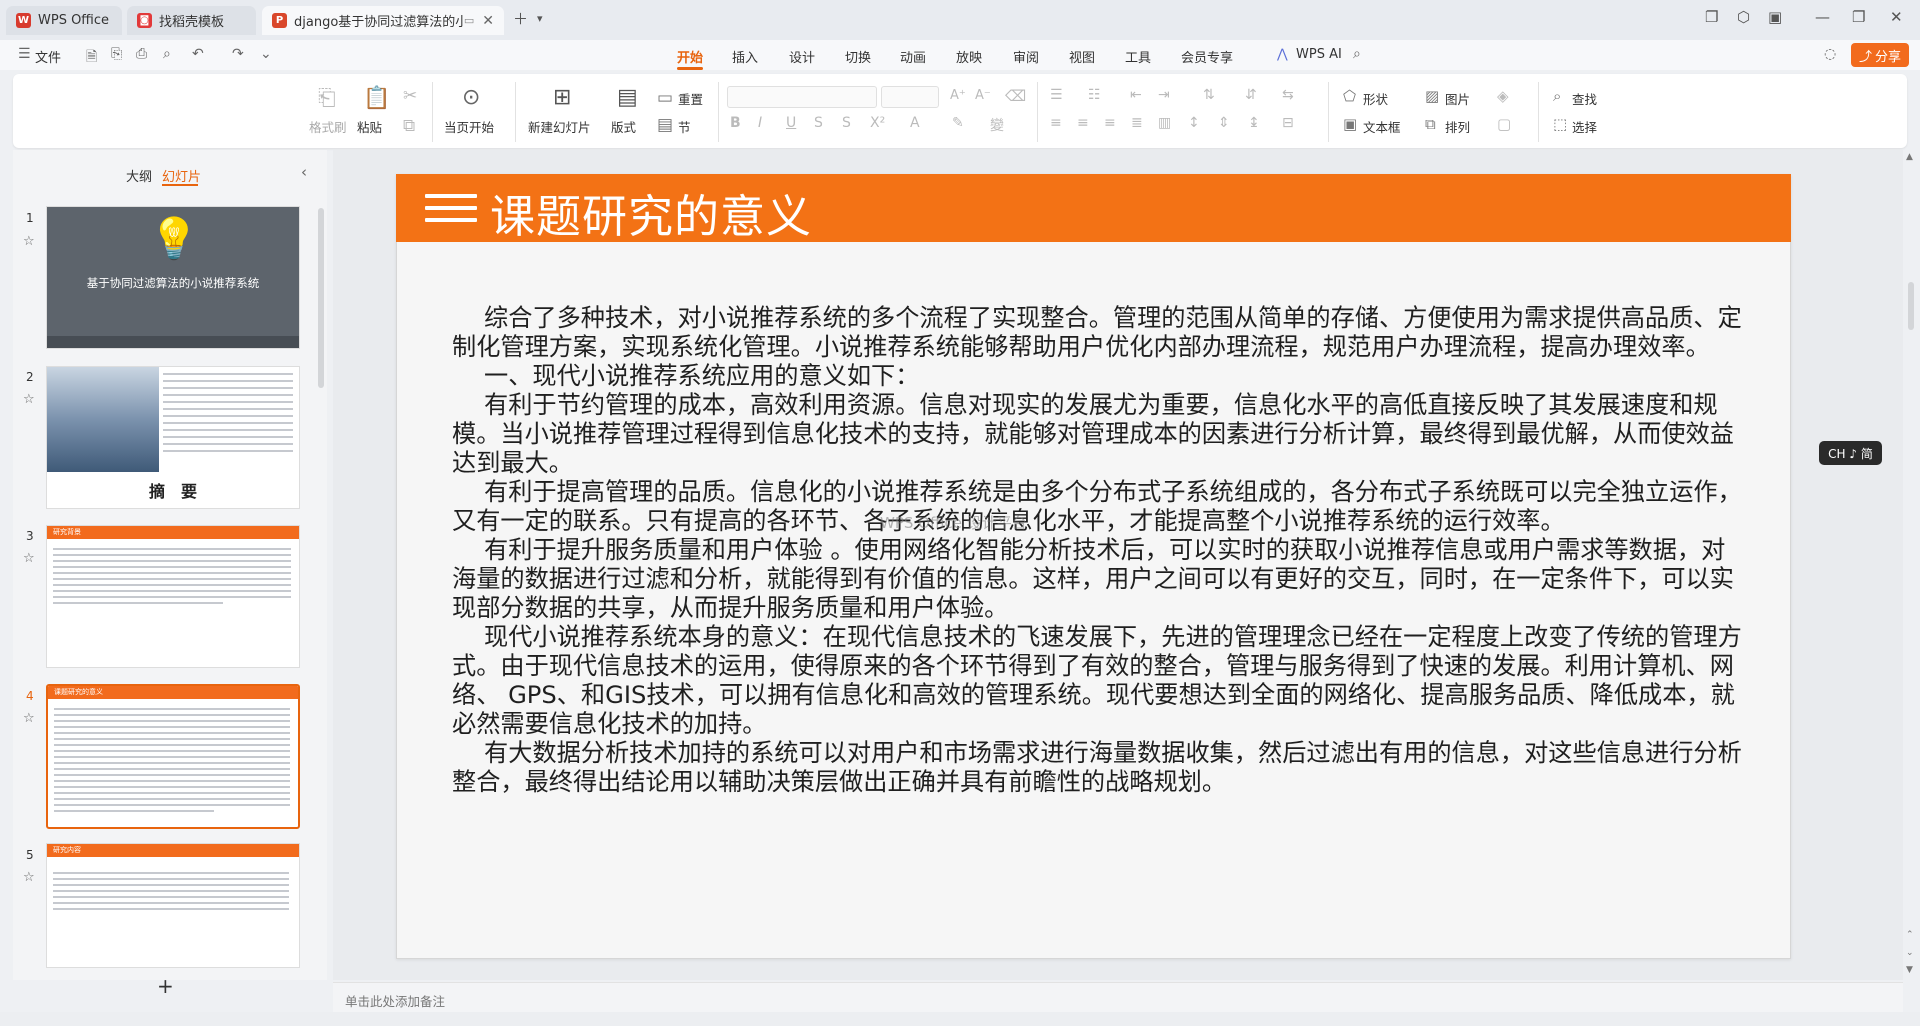 This screenshot has width=1920, height=1026. Describe the element at coordinates (1164, 95) in the screenshot. I see `increase-indent-icon: ⇥` at that location.